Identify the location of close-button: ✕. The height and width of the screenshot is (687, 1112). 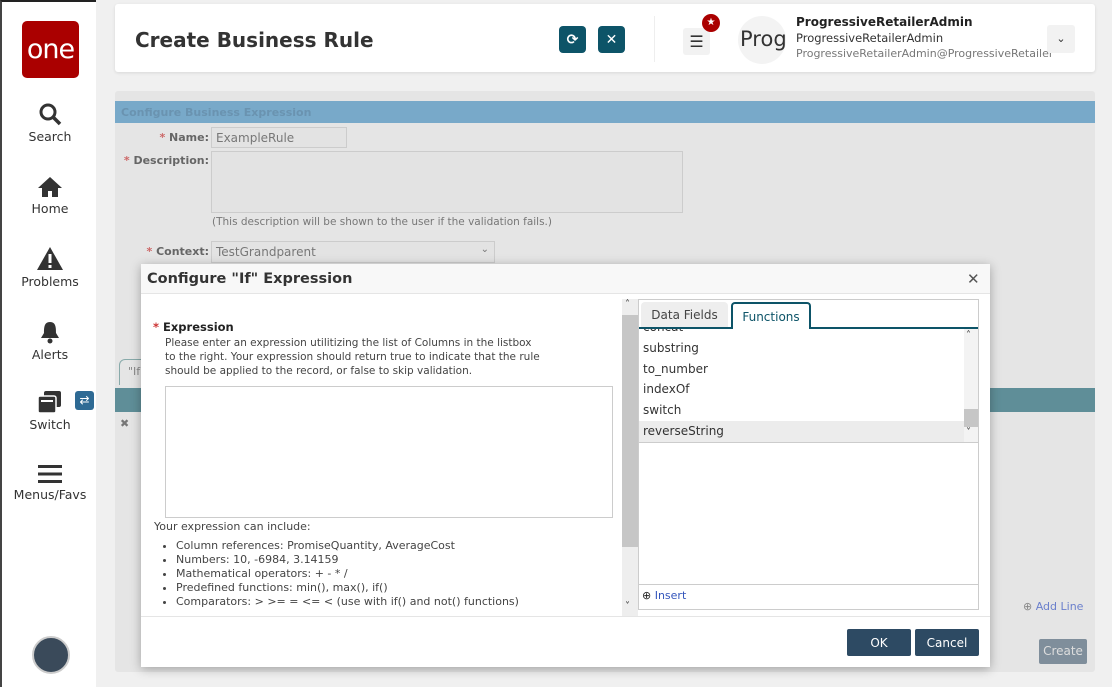
(611, 39).